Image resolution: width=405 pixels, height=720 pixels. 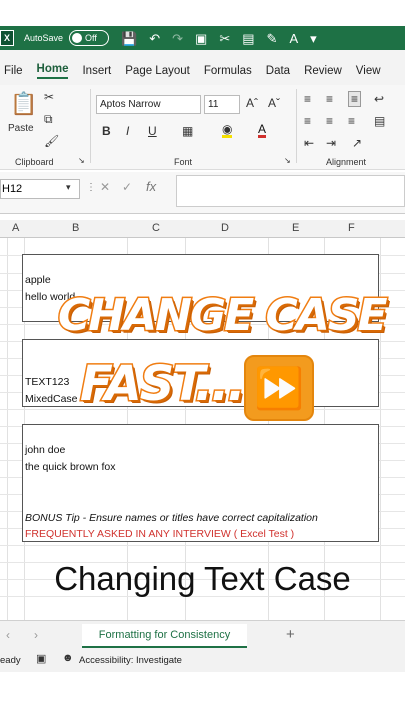 I want to click on bold-button: B, so click(x=106, y=131).